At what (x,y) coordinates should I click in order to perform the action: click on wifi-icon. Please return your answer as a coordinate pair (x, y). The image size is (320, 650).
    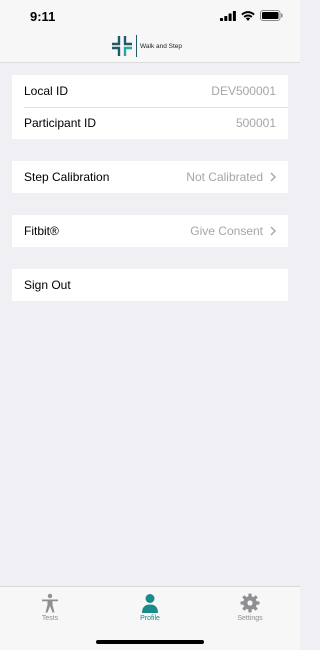
    Looking at the image, I should click on (248, 15).